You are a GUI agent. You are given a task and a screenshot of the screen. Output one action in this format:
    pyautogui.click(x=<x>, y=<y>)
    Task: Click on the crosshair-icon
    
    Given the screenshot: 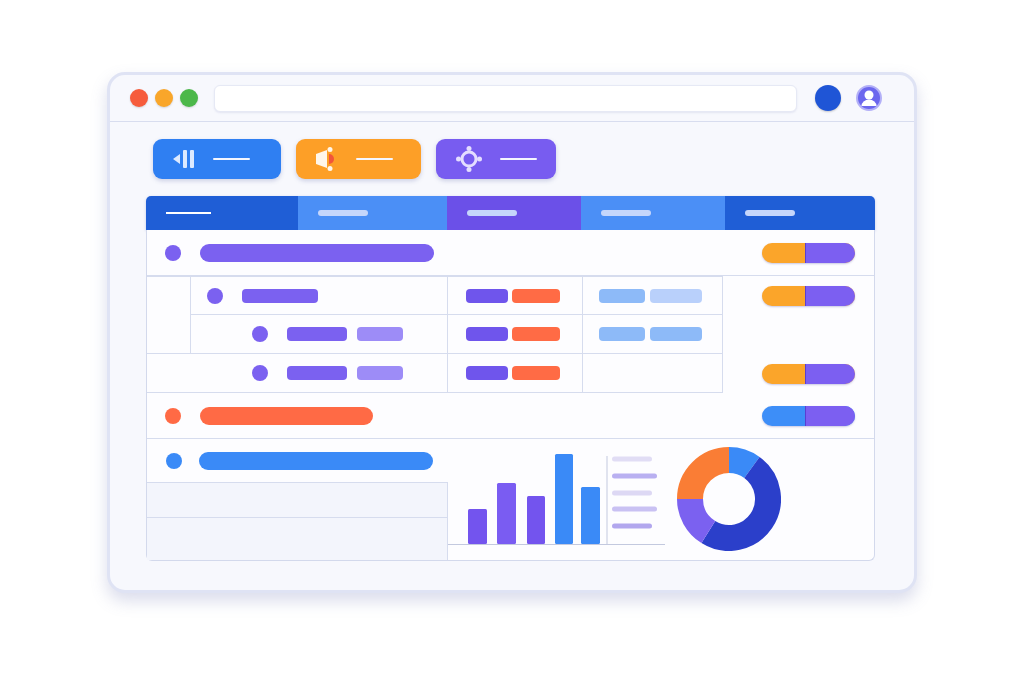 What is the action you would take?
    pyautogui.click(x=469, y=159)
    